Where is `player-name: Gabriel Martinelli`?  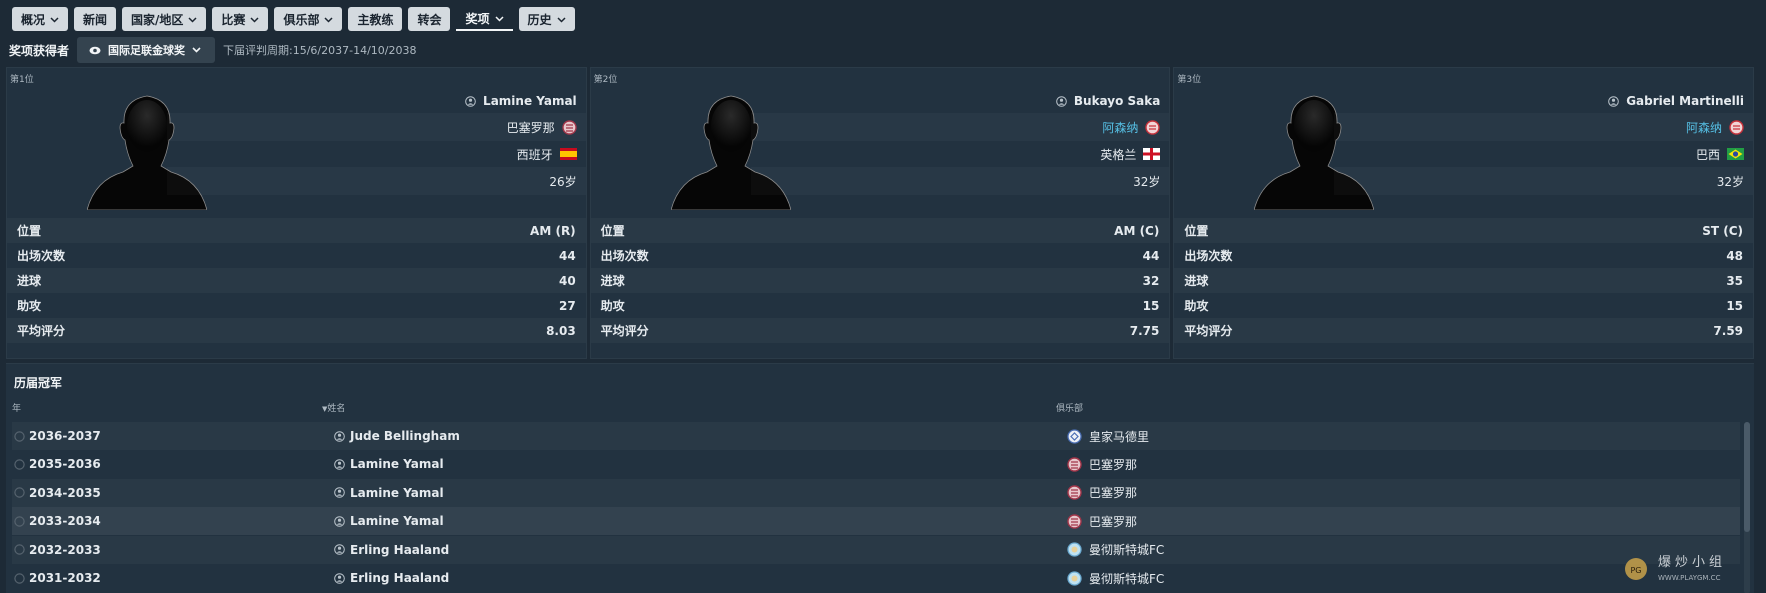 player-name: Gabriel Martinelli is located at coordinates (1676, 101).